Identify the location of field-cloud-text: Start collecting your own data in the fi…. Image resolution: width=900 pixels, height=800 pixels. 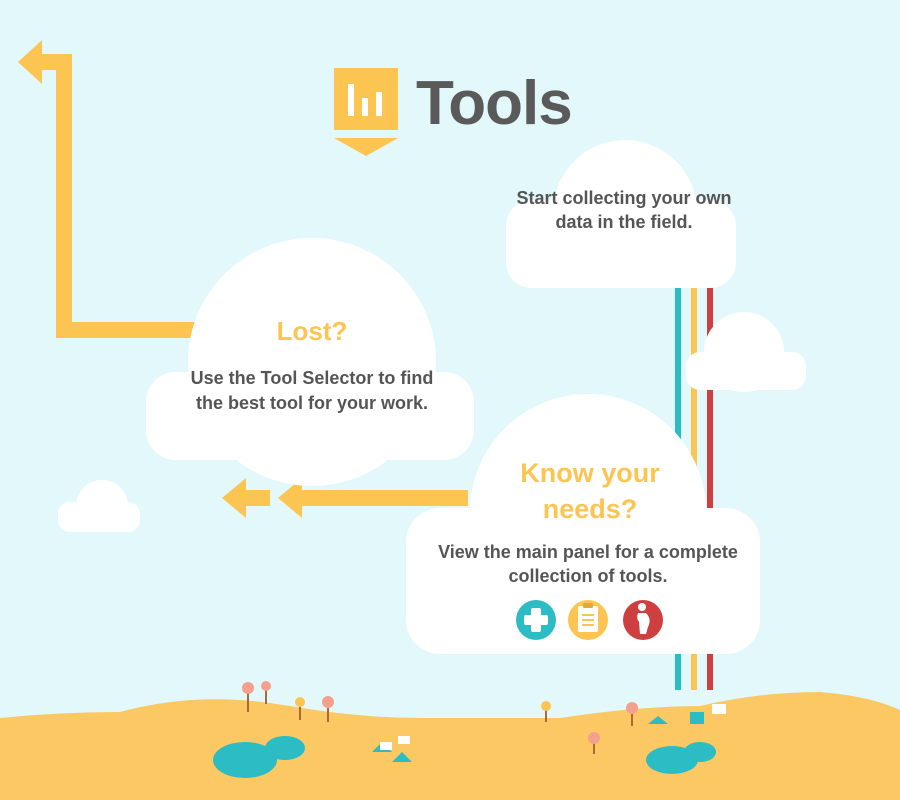
(624, 210).